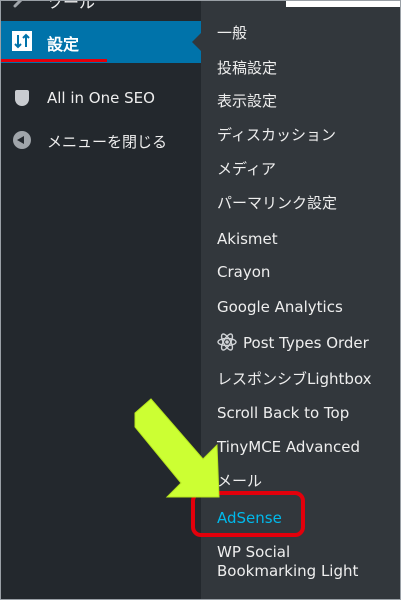 The image size is (401, 600). Describe the element at coordinates (239, 481) in the screenshot. I see `submenu-item-mail: メール` at that location.